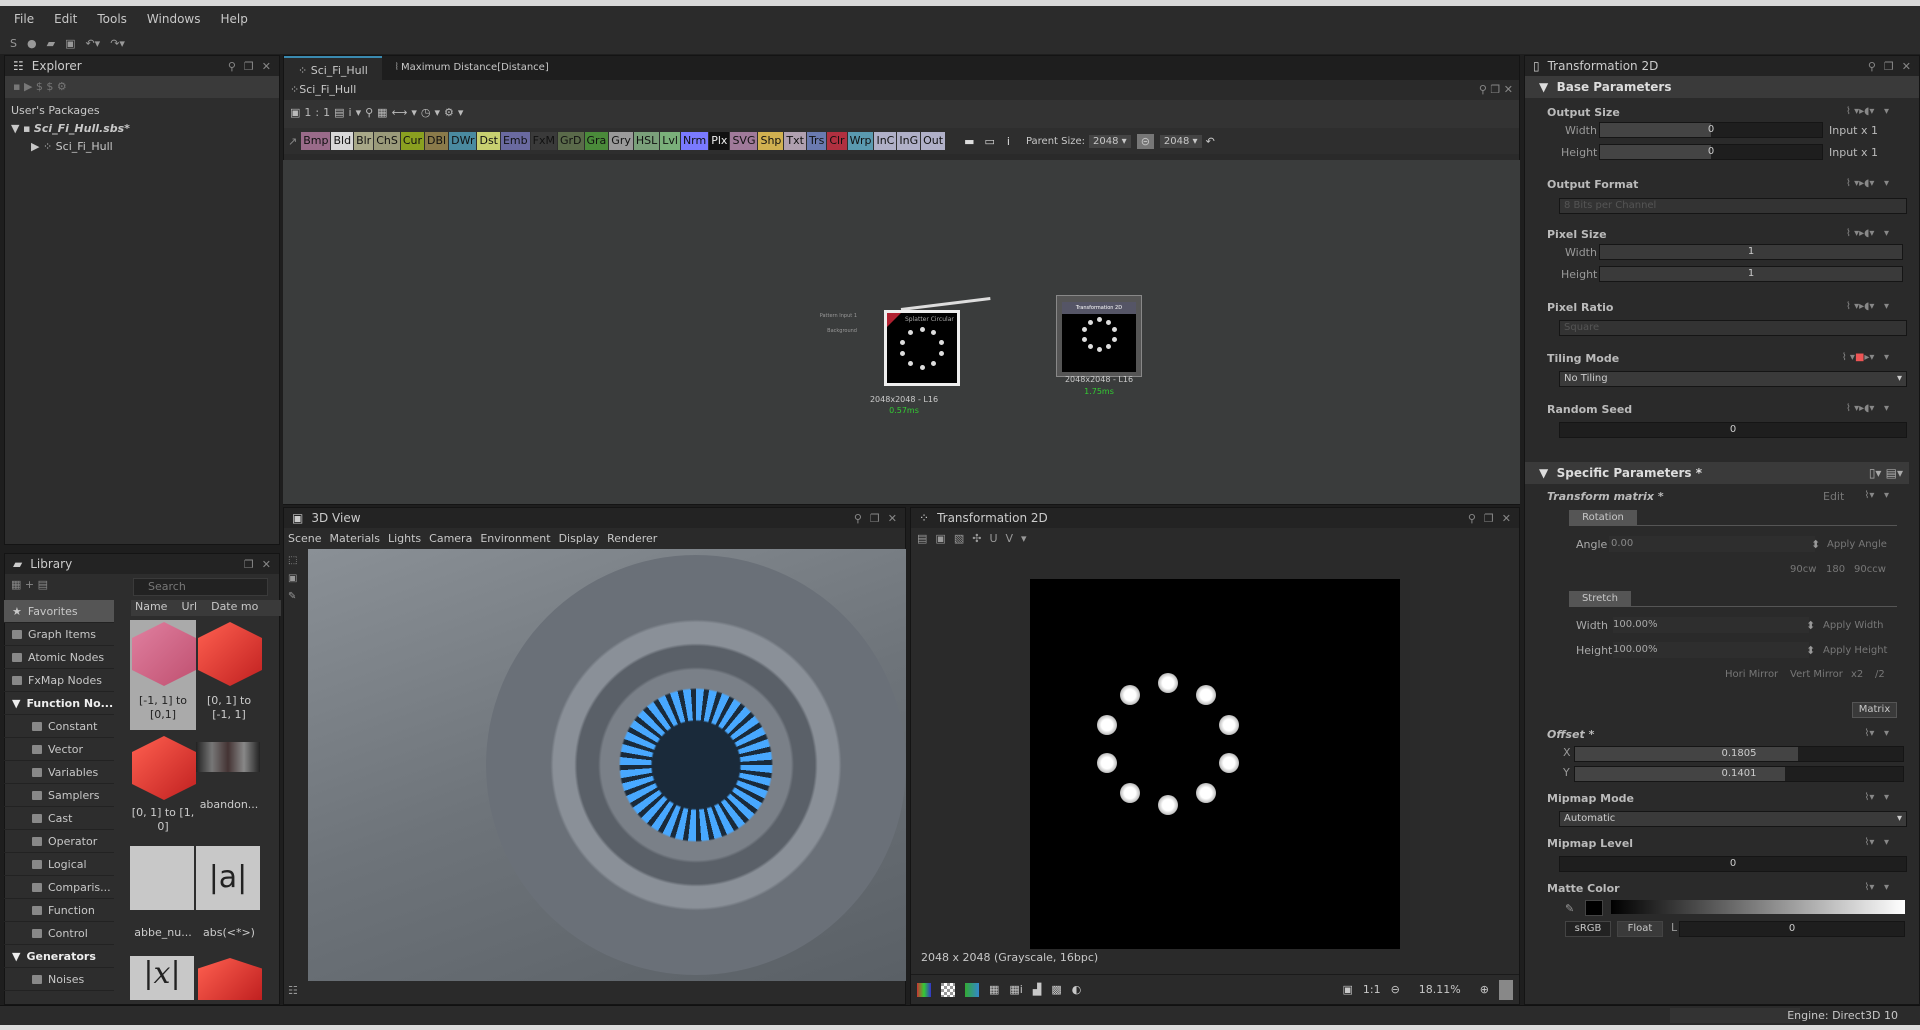 The width and height of the screenshot is (1920, 1030). Describe the element at coordinates (771, 141) in the screenshot. I see `node-button-shp: Shp` at that location.